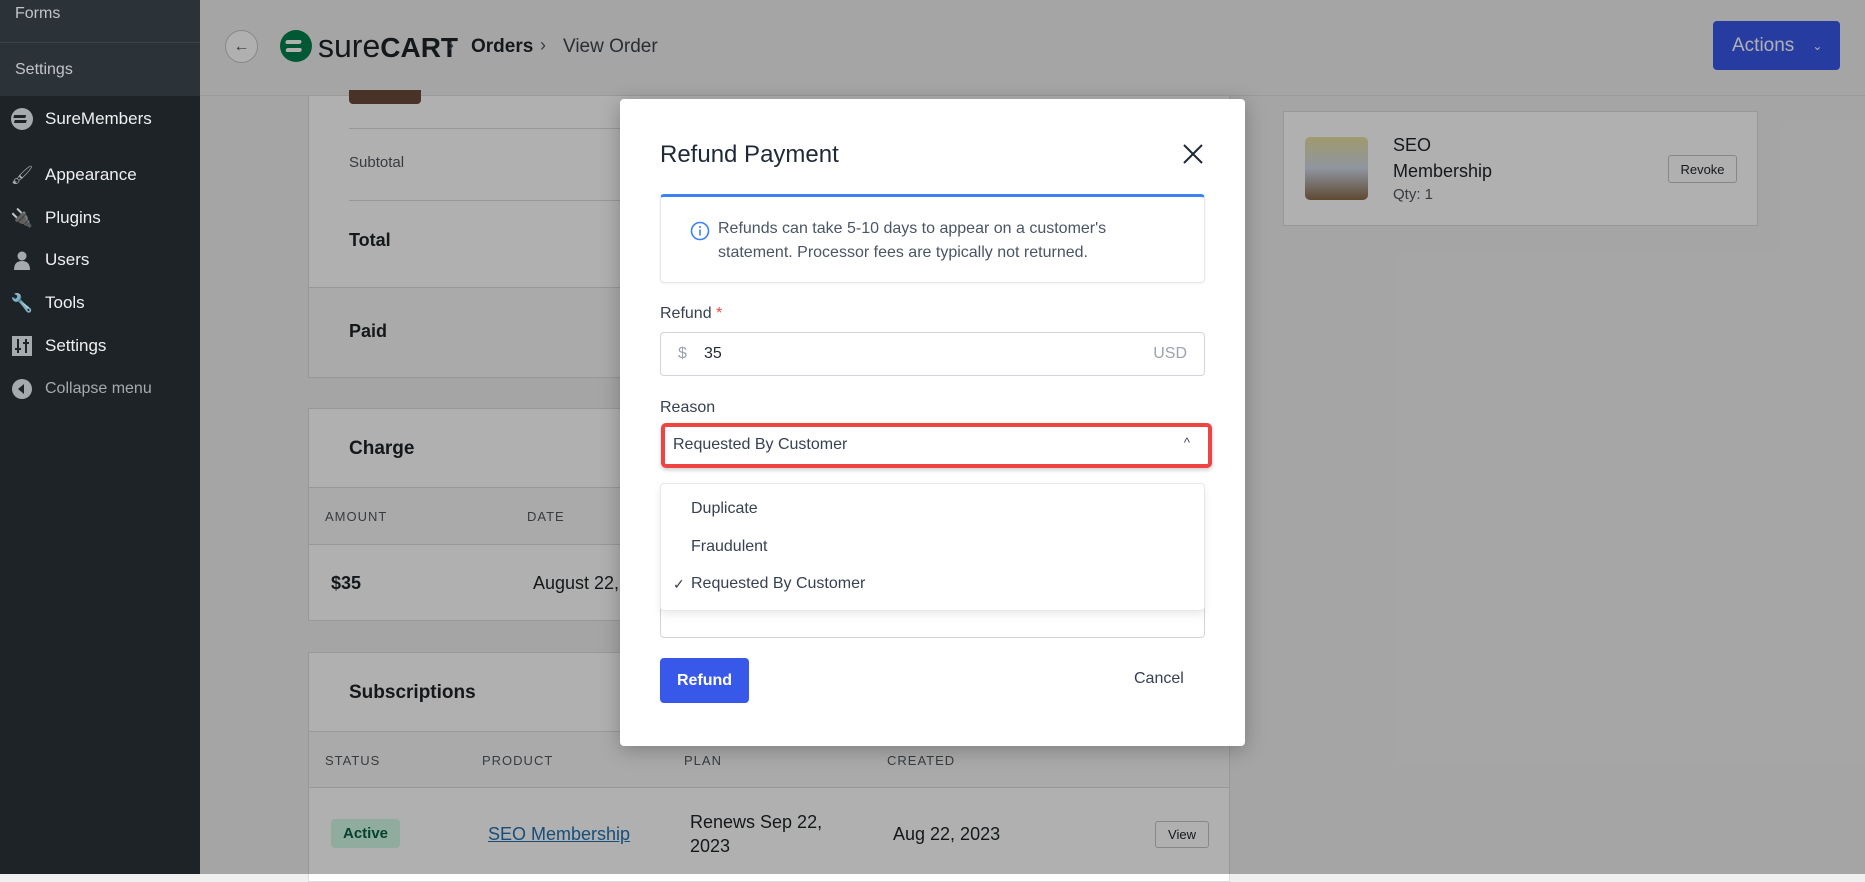 Image resolution: width=1865 pixels, height=882 pixels. I want to click on refund-button: Refund, so click(704, 680).